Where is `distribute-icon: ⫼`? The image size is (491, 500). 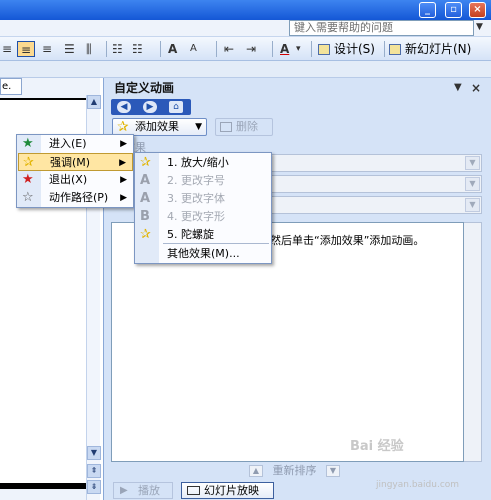 distribute-icon: ⫼ is located at coordinates (89, 49).